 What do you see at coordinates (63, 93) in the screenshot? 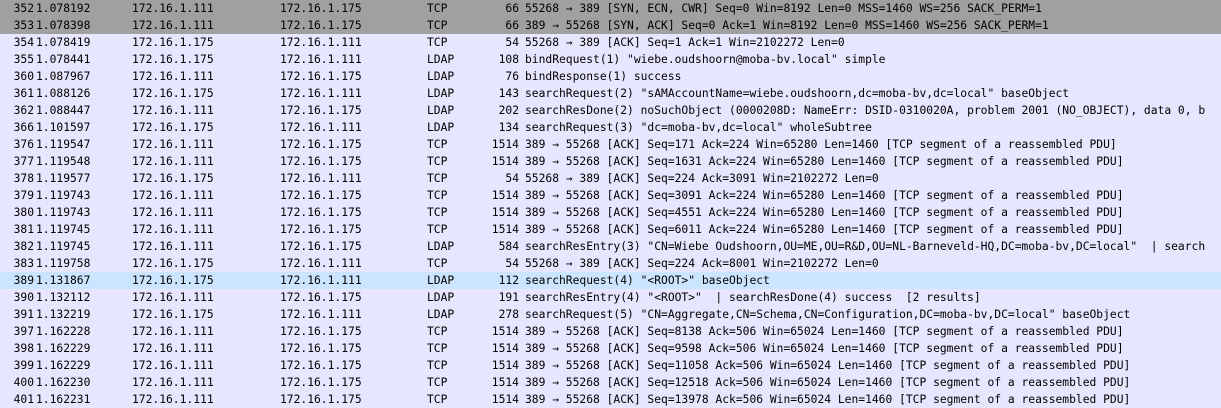
I see `packet-time: 1.088126` at bounding box center [63, 93].